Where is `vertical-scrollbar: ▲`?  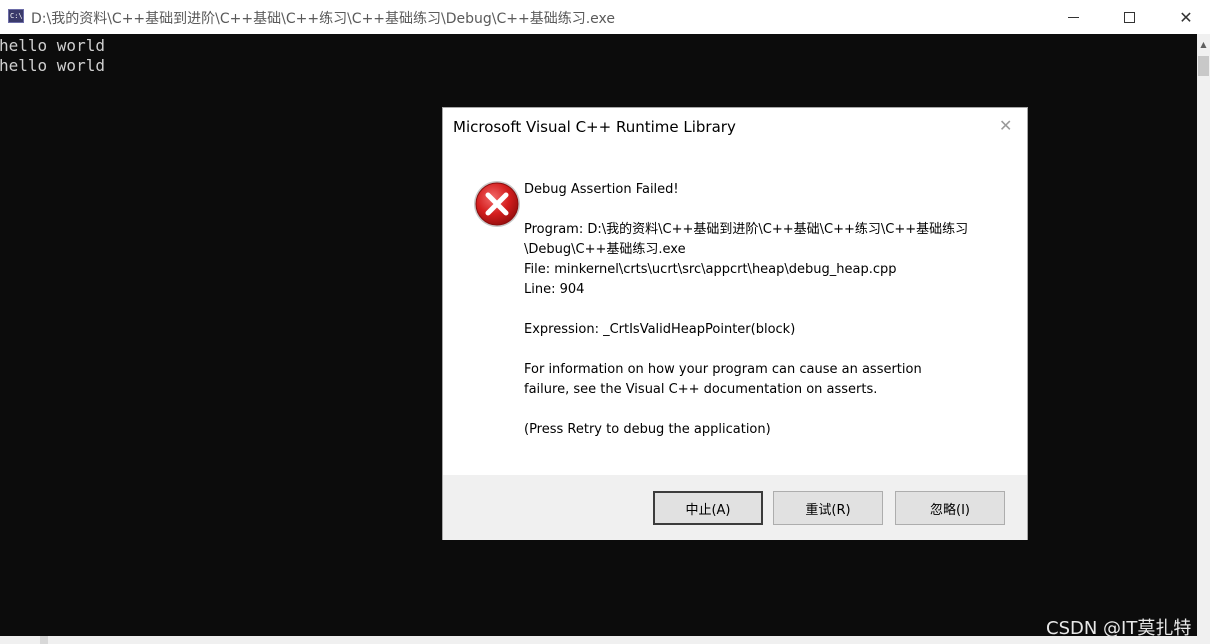 vertical-scrollbar: ▲ is located at coordinates (1203, 335).